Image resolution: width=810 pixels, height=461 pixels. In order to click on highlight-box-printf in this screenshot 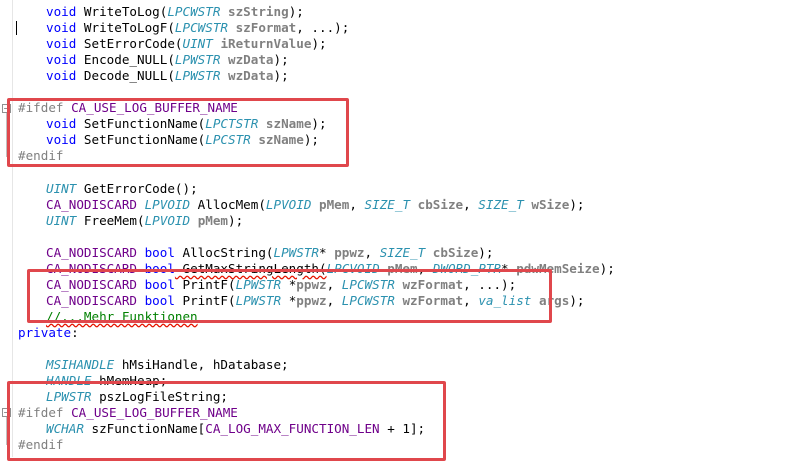, I will do `click(289, 296)`.